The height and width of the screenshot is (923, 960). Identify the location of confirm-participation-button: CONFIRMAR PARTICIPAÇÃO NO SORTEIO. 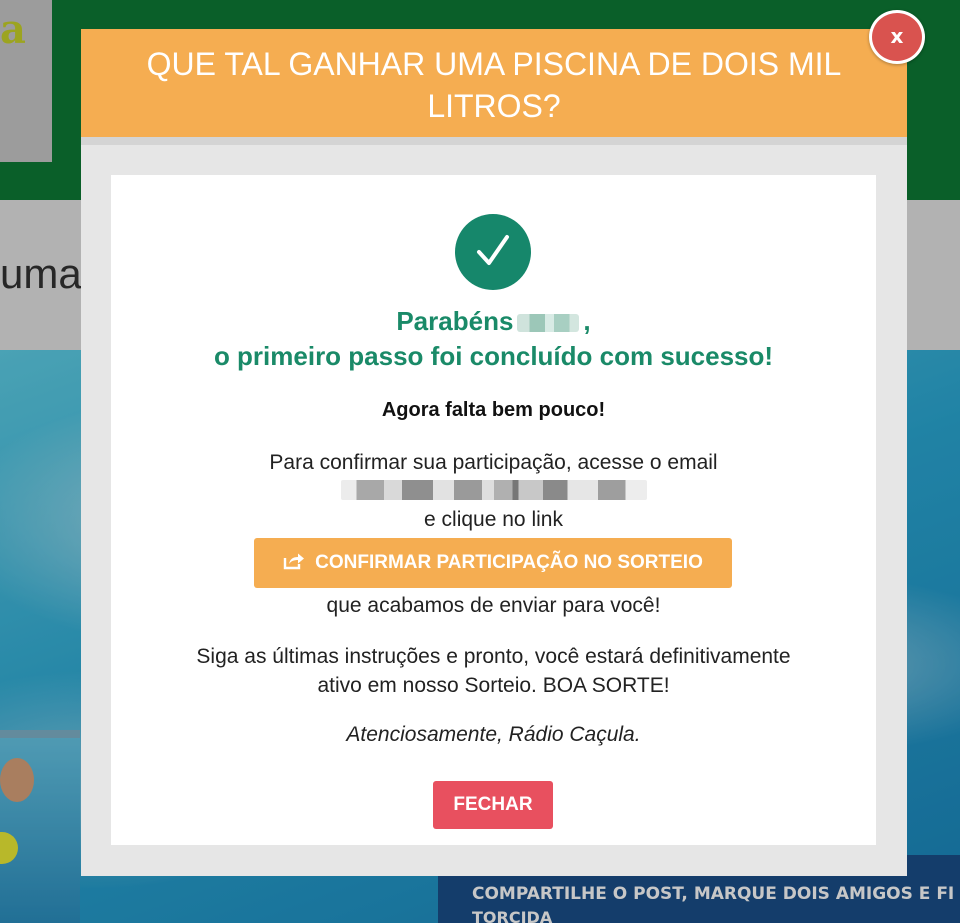
(493, 563).